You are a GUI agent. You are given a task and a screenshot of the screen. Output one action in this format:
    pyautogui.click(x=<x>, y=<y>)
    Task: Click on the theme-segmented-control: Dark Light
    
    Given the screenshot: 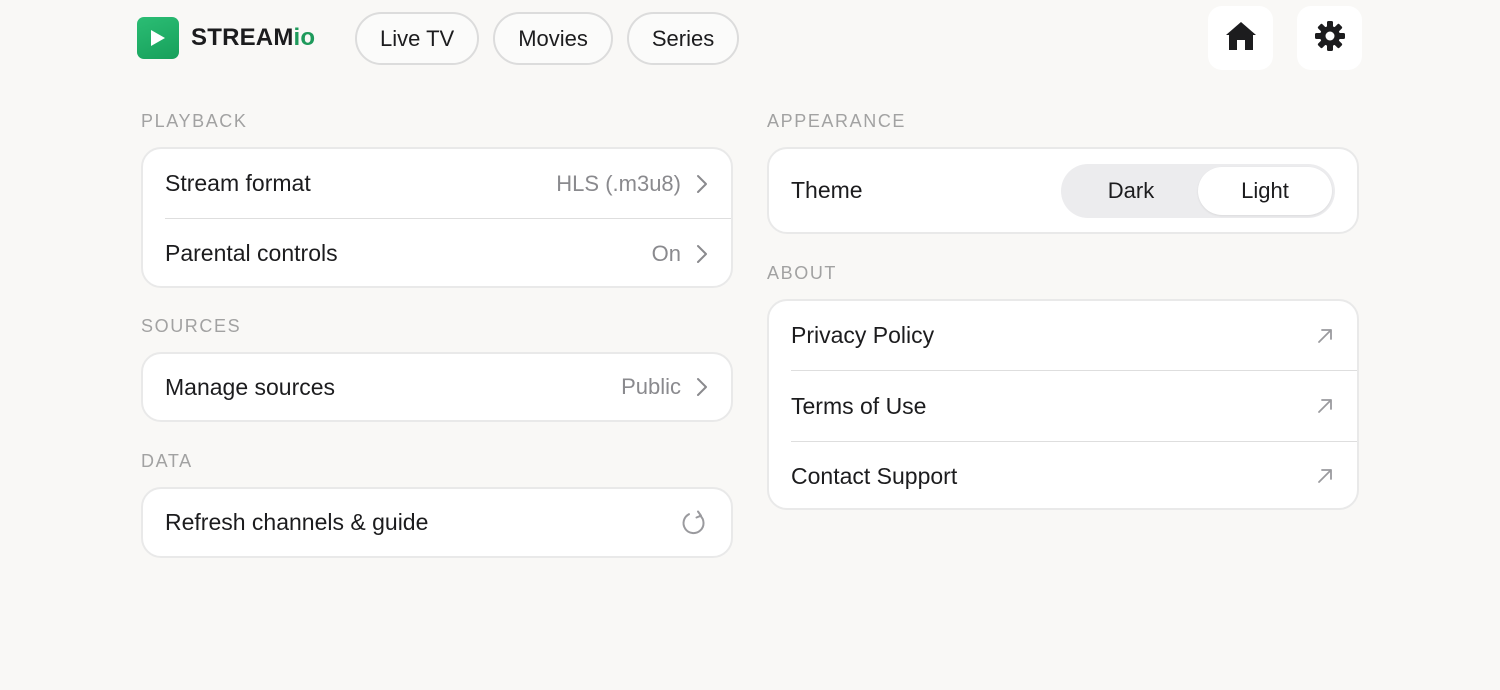 What is the action you would take?
    pyautogui.click(x=1198, y=191)
    